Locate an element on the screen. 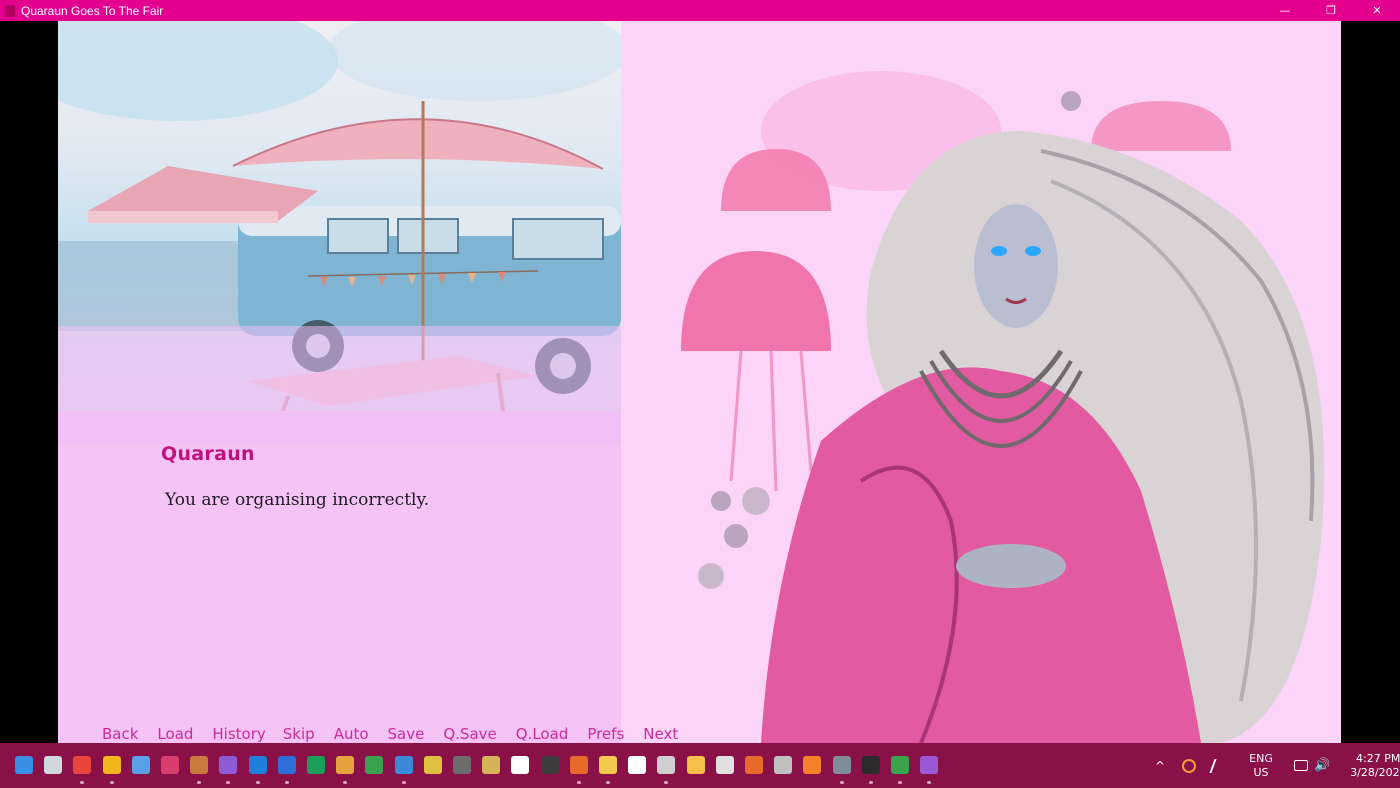 The height and width of the screenshot is (788, 1400). clock: 4:27 PM 3/28/2026 is located at coordinates (1375, 766).